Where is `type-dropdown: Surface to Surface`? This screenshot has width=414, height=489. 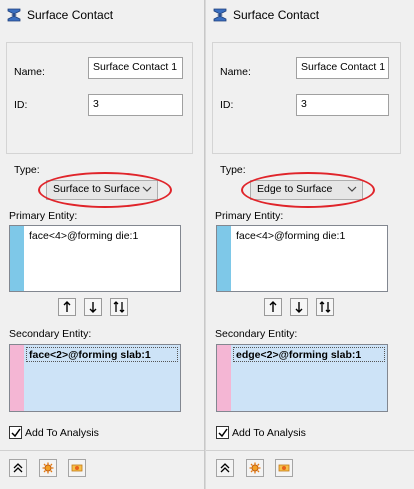 type-dropdown: Surface to Surface is located at coordinates (102, 190).